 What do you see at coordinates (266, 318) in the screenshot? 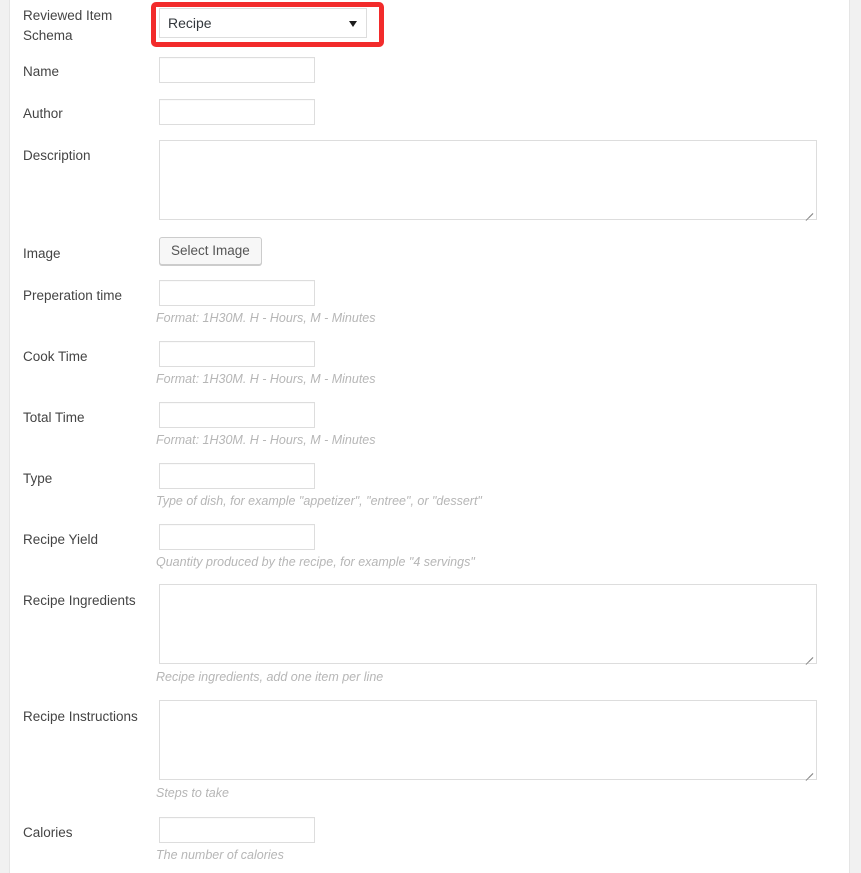
I see `help-preperation-time: Format: 1H30M. H - Hours, M - Minutes` at bounding box center [266, 318].